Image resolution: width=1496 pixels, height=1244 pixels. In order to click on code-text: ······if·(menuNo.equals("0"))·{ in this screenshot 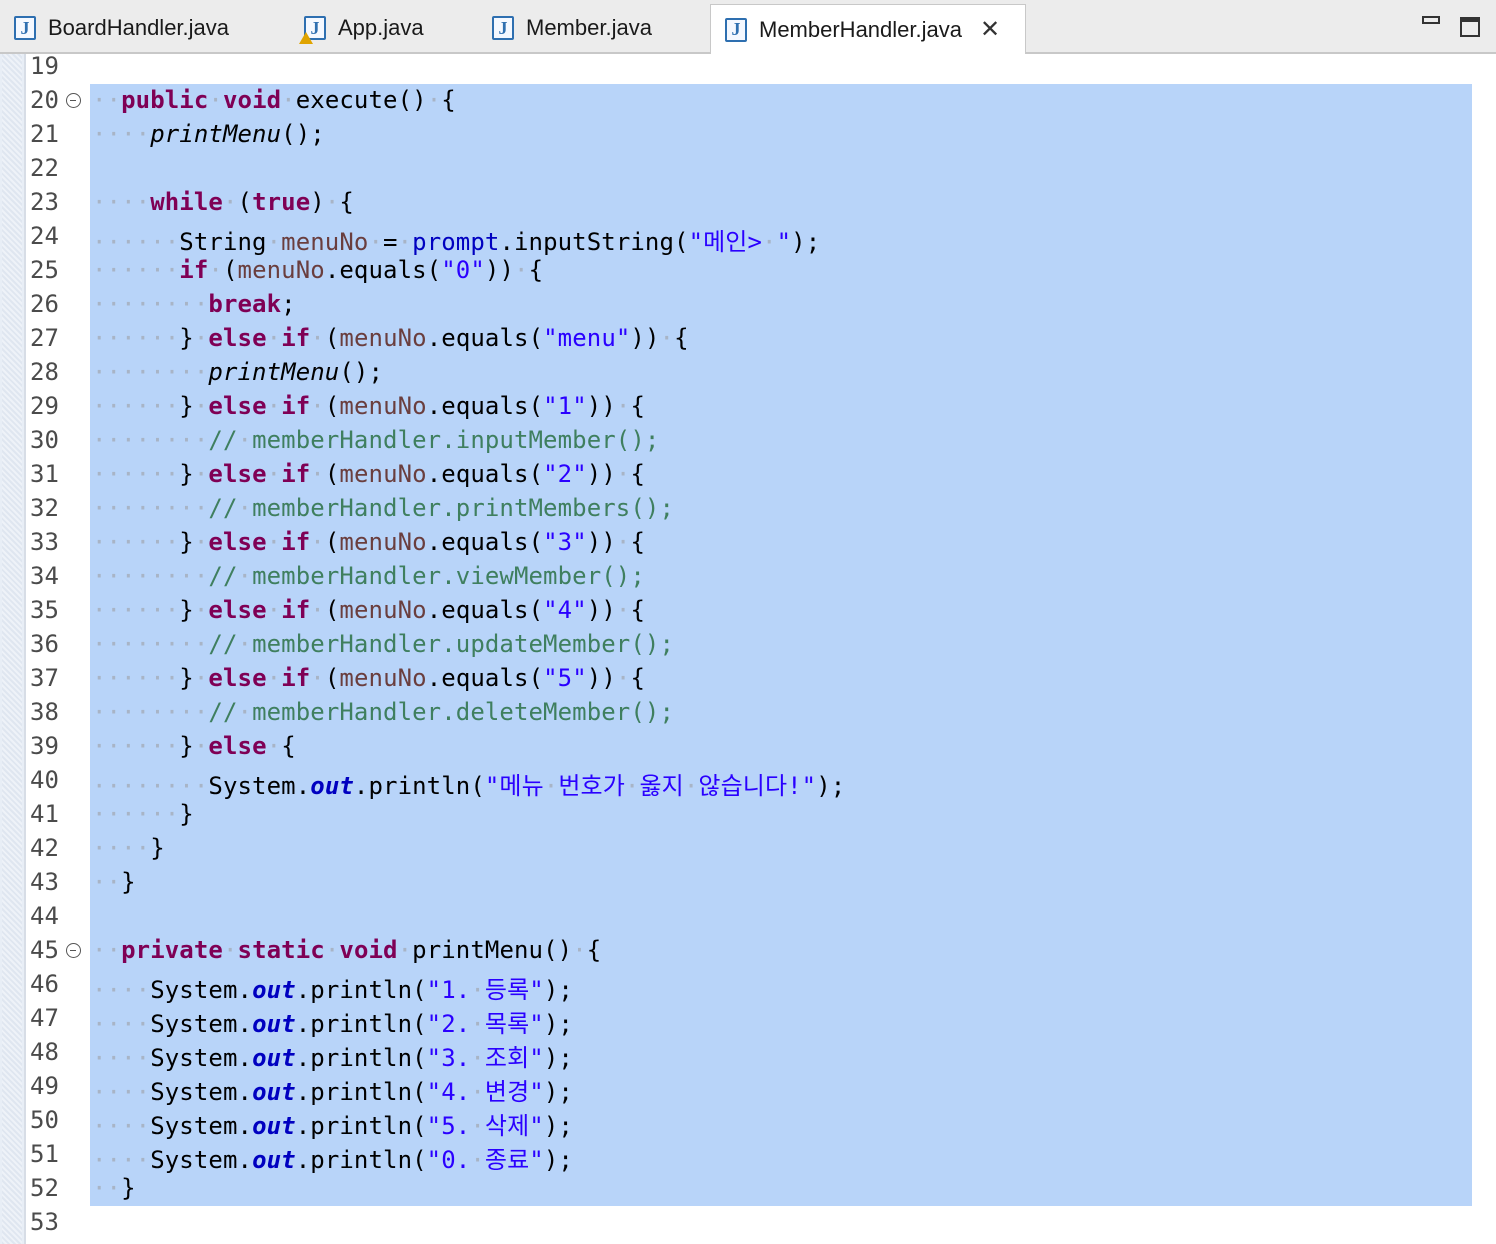, I will do `click(318, 270)`.